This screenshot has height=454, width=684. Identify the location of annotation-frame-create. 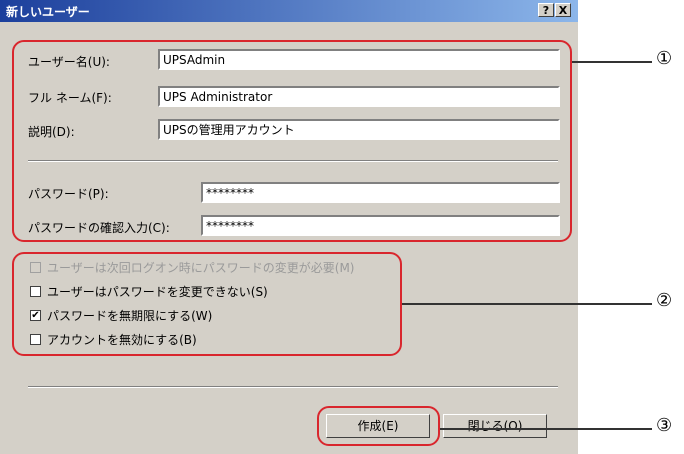
(378, 426).